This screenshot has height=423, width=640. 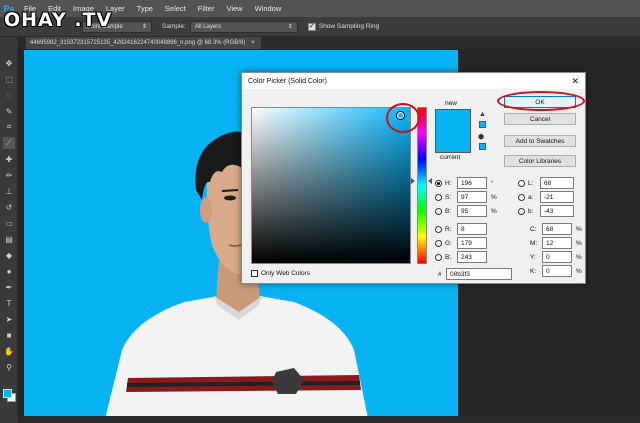 What do you see at coordinates (145, 8) in the screenshot?
I see `menu-type: Type` at bounding box center [145, 8].